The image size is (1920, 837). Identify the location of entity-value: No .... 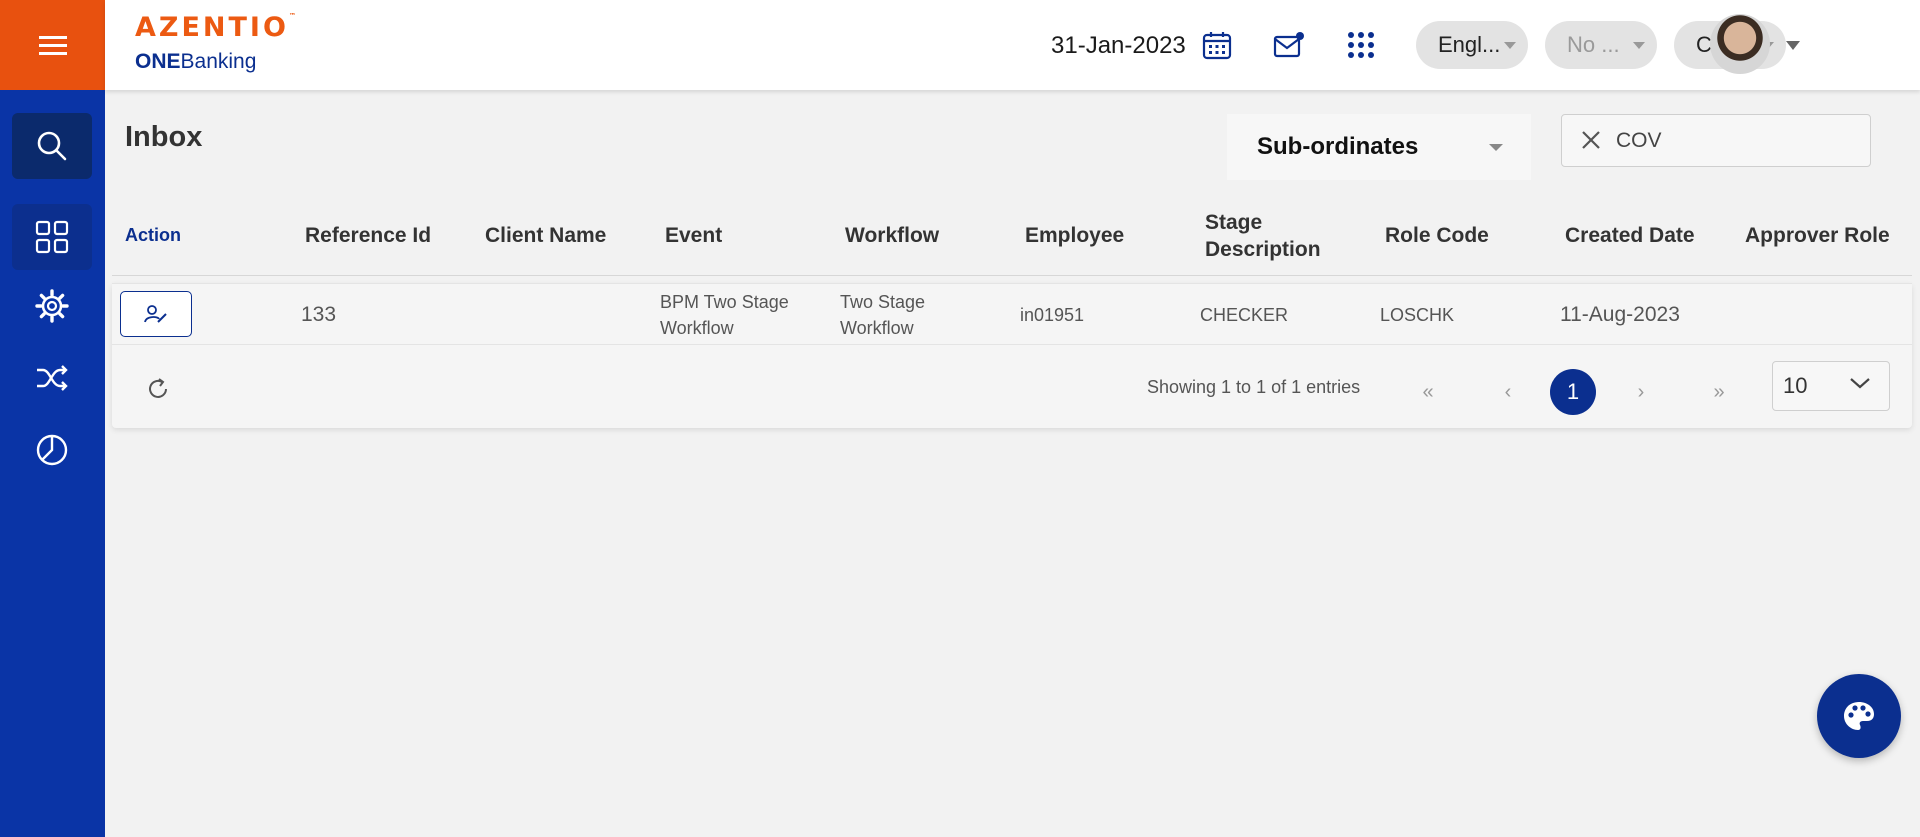
(1593, 44).